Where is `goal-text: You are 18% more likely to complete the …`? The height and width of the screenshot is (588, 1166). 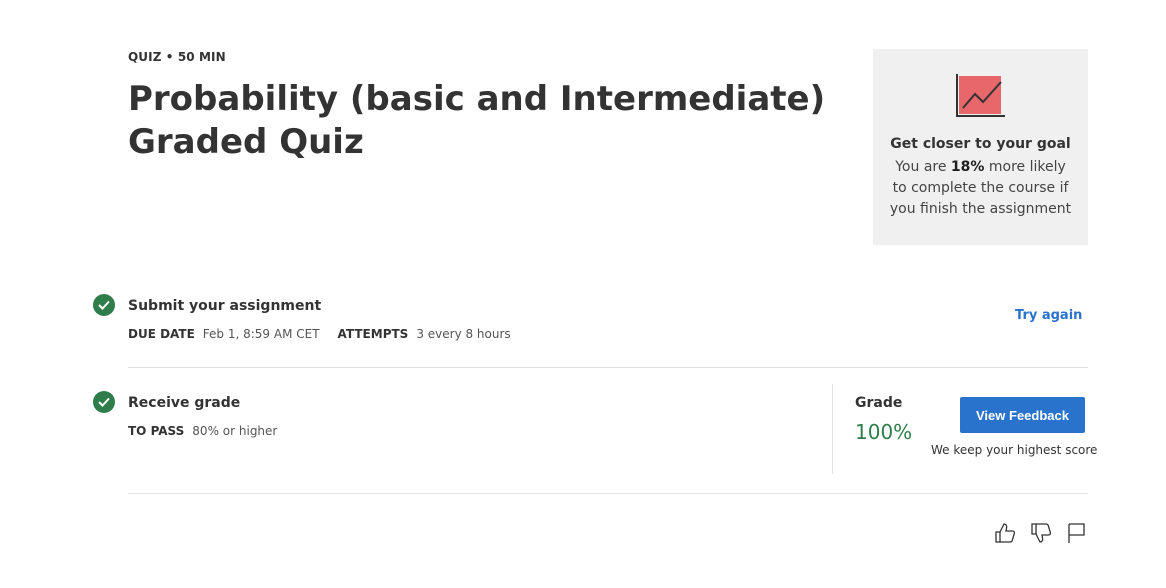
goal-text: You are 18% more likely to complete the … is located at coordinates (980, 188).